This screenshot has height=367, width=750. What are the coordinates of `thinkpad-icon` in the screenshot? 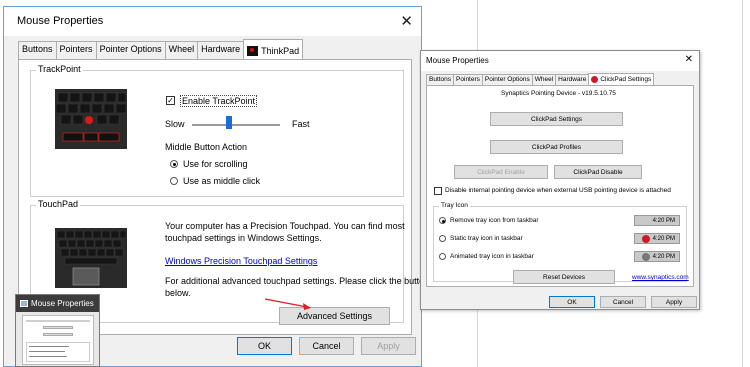 It's located at (253, 50).